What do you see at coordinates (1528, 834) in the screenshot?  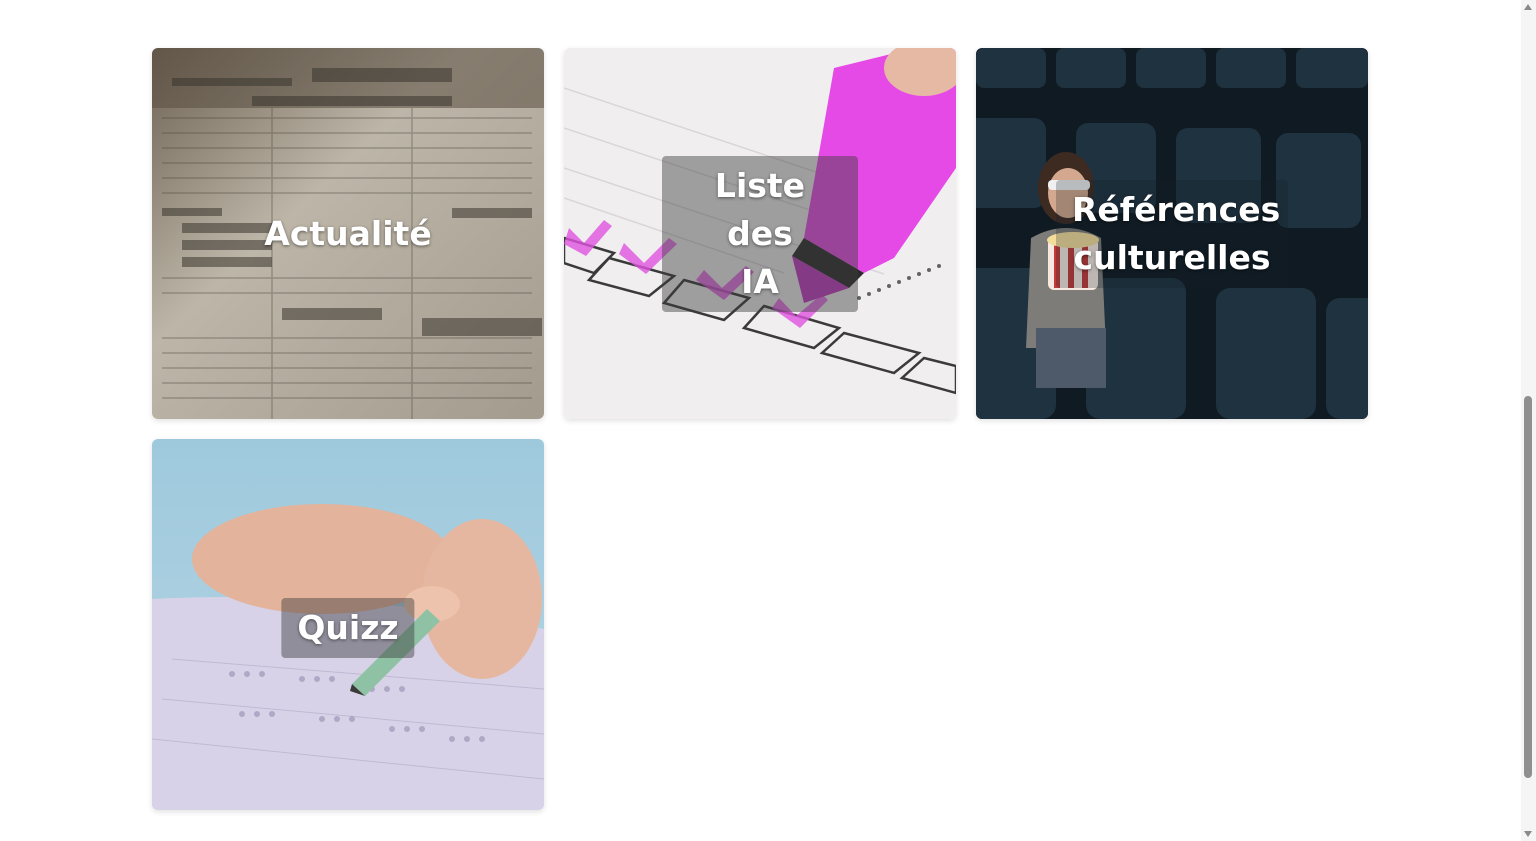 I see `scroll-down-arrow-icon` at bounding box center [1528, 834].